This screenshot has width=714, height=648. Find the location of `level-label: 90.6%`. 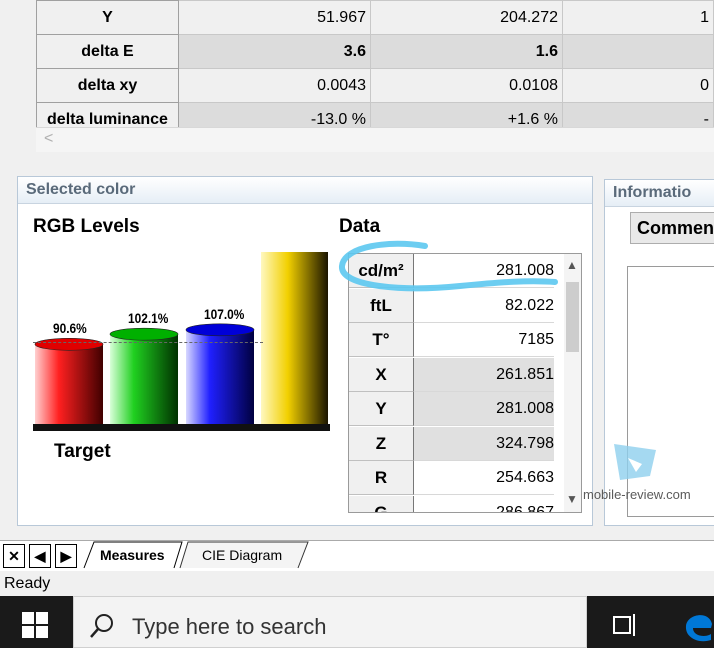

level-label: 90.6% is located at coordinates (70, 328).